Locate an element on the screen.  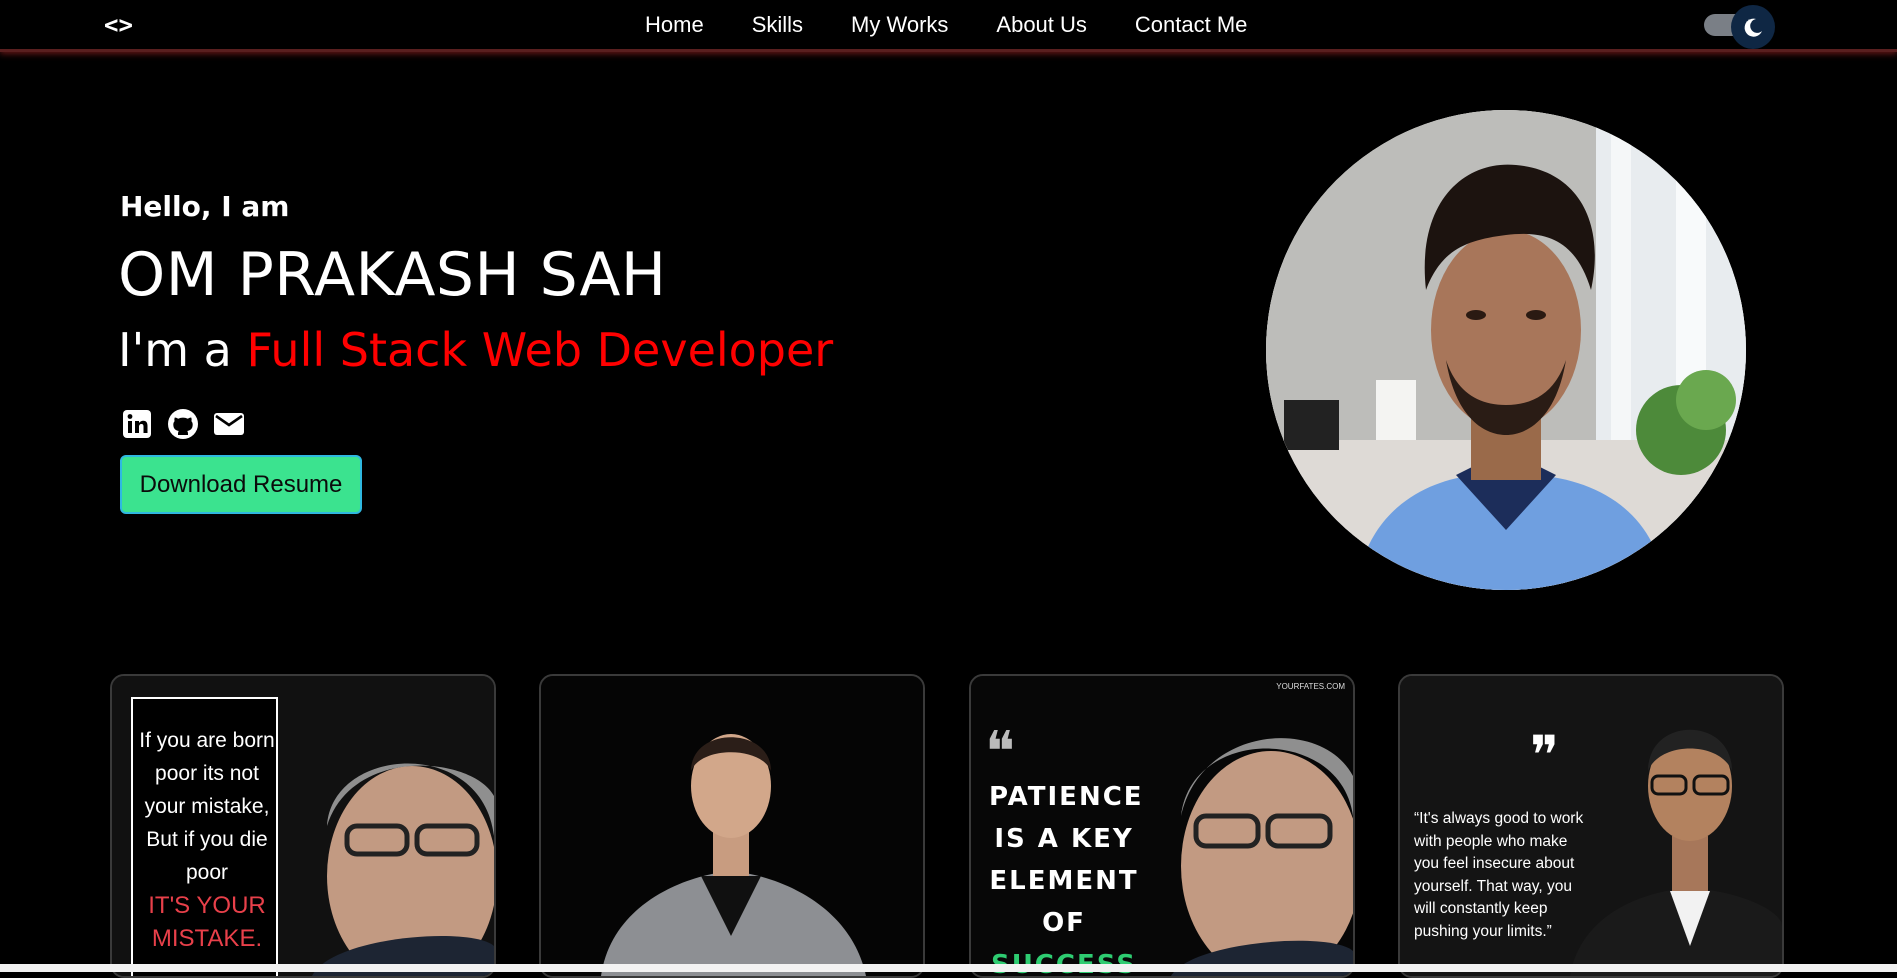
quote-line: PATIENCE is located at coordinates (1066, 797).